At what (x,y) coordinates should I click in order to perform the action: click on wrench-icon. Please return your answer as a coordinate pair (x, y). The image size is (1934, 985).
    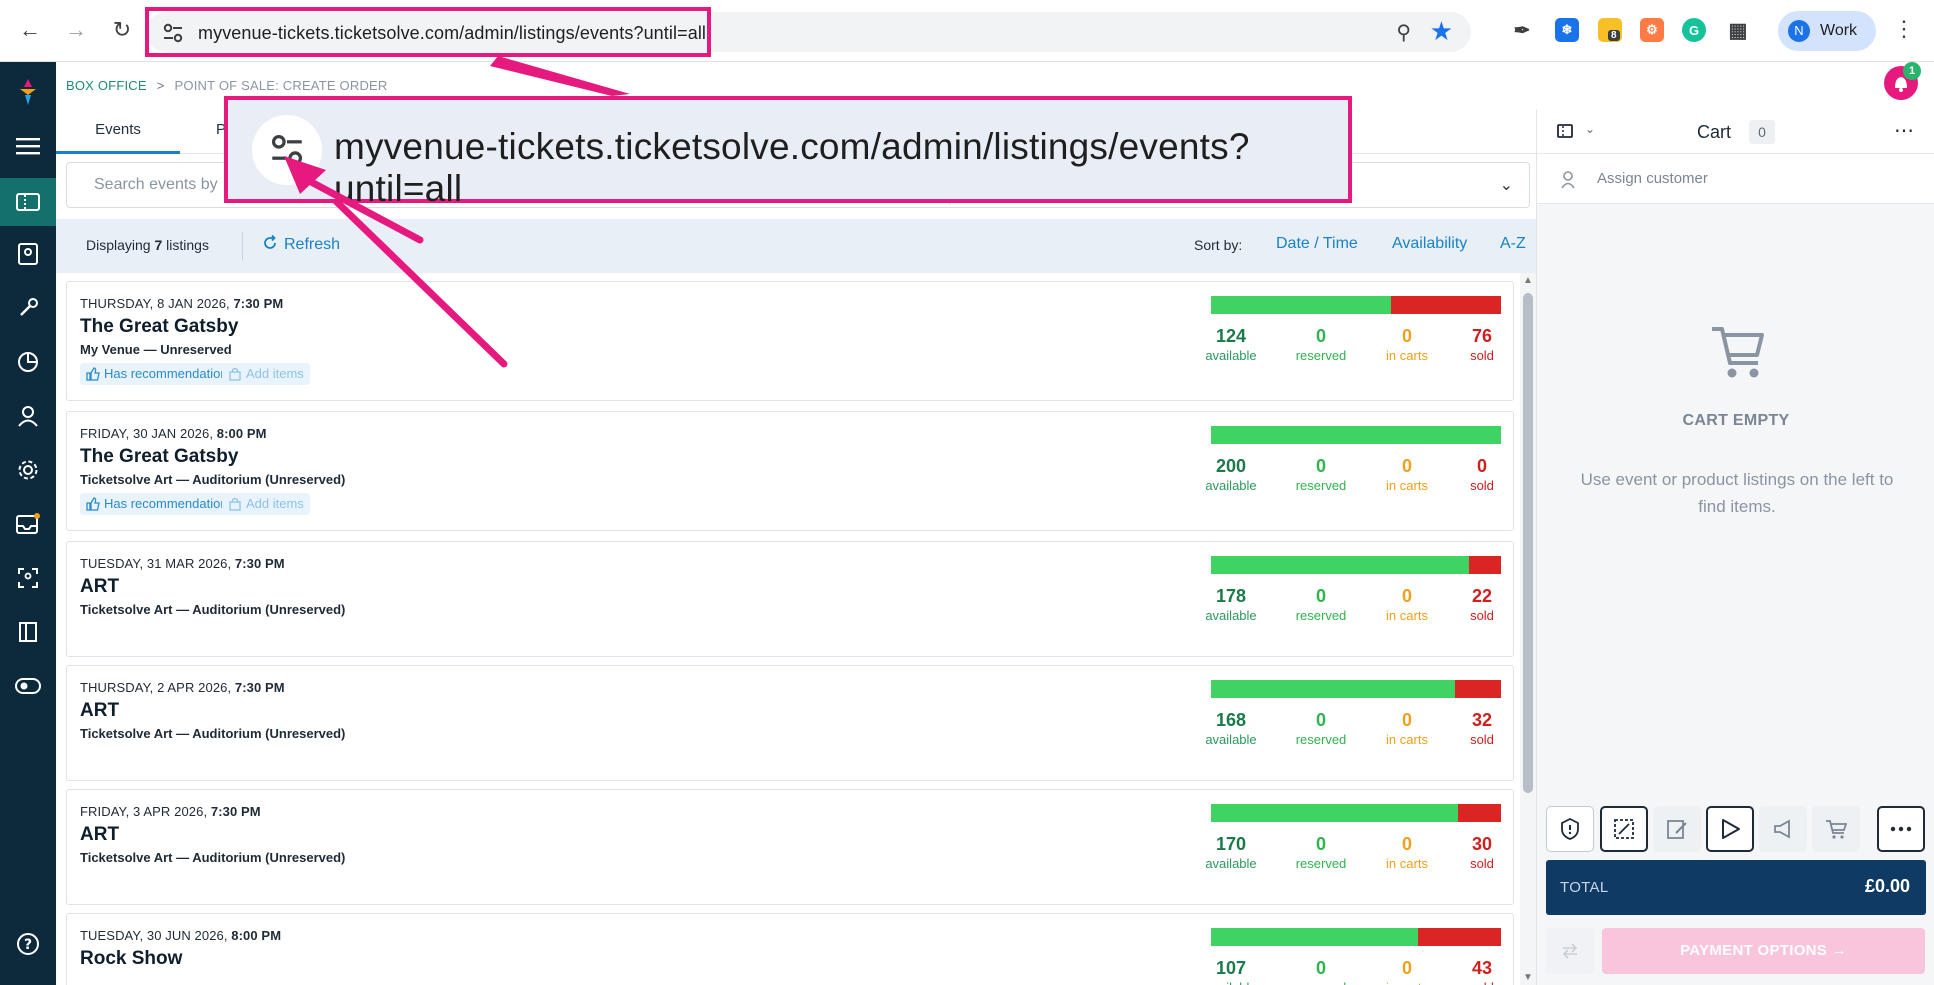
    Looking at the image, I should click on (28, 308).